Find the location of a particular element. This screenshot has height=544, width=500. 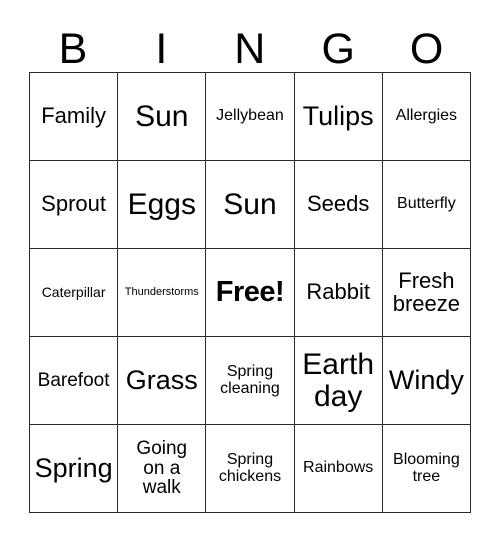

bingo-cell-label: Rabbit is located at coordinates (338, 292).